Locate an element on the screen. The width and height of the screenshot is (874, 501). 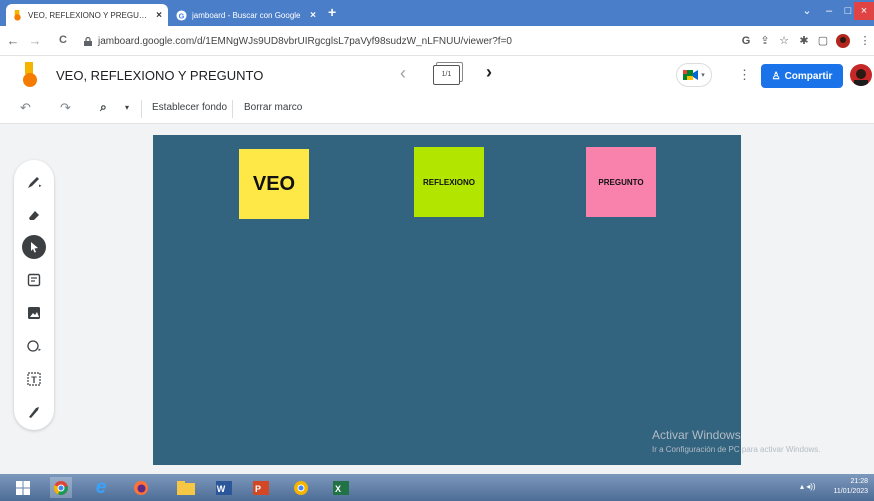
sticky-note-text: VEO is located at coordinates (274, 183).